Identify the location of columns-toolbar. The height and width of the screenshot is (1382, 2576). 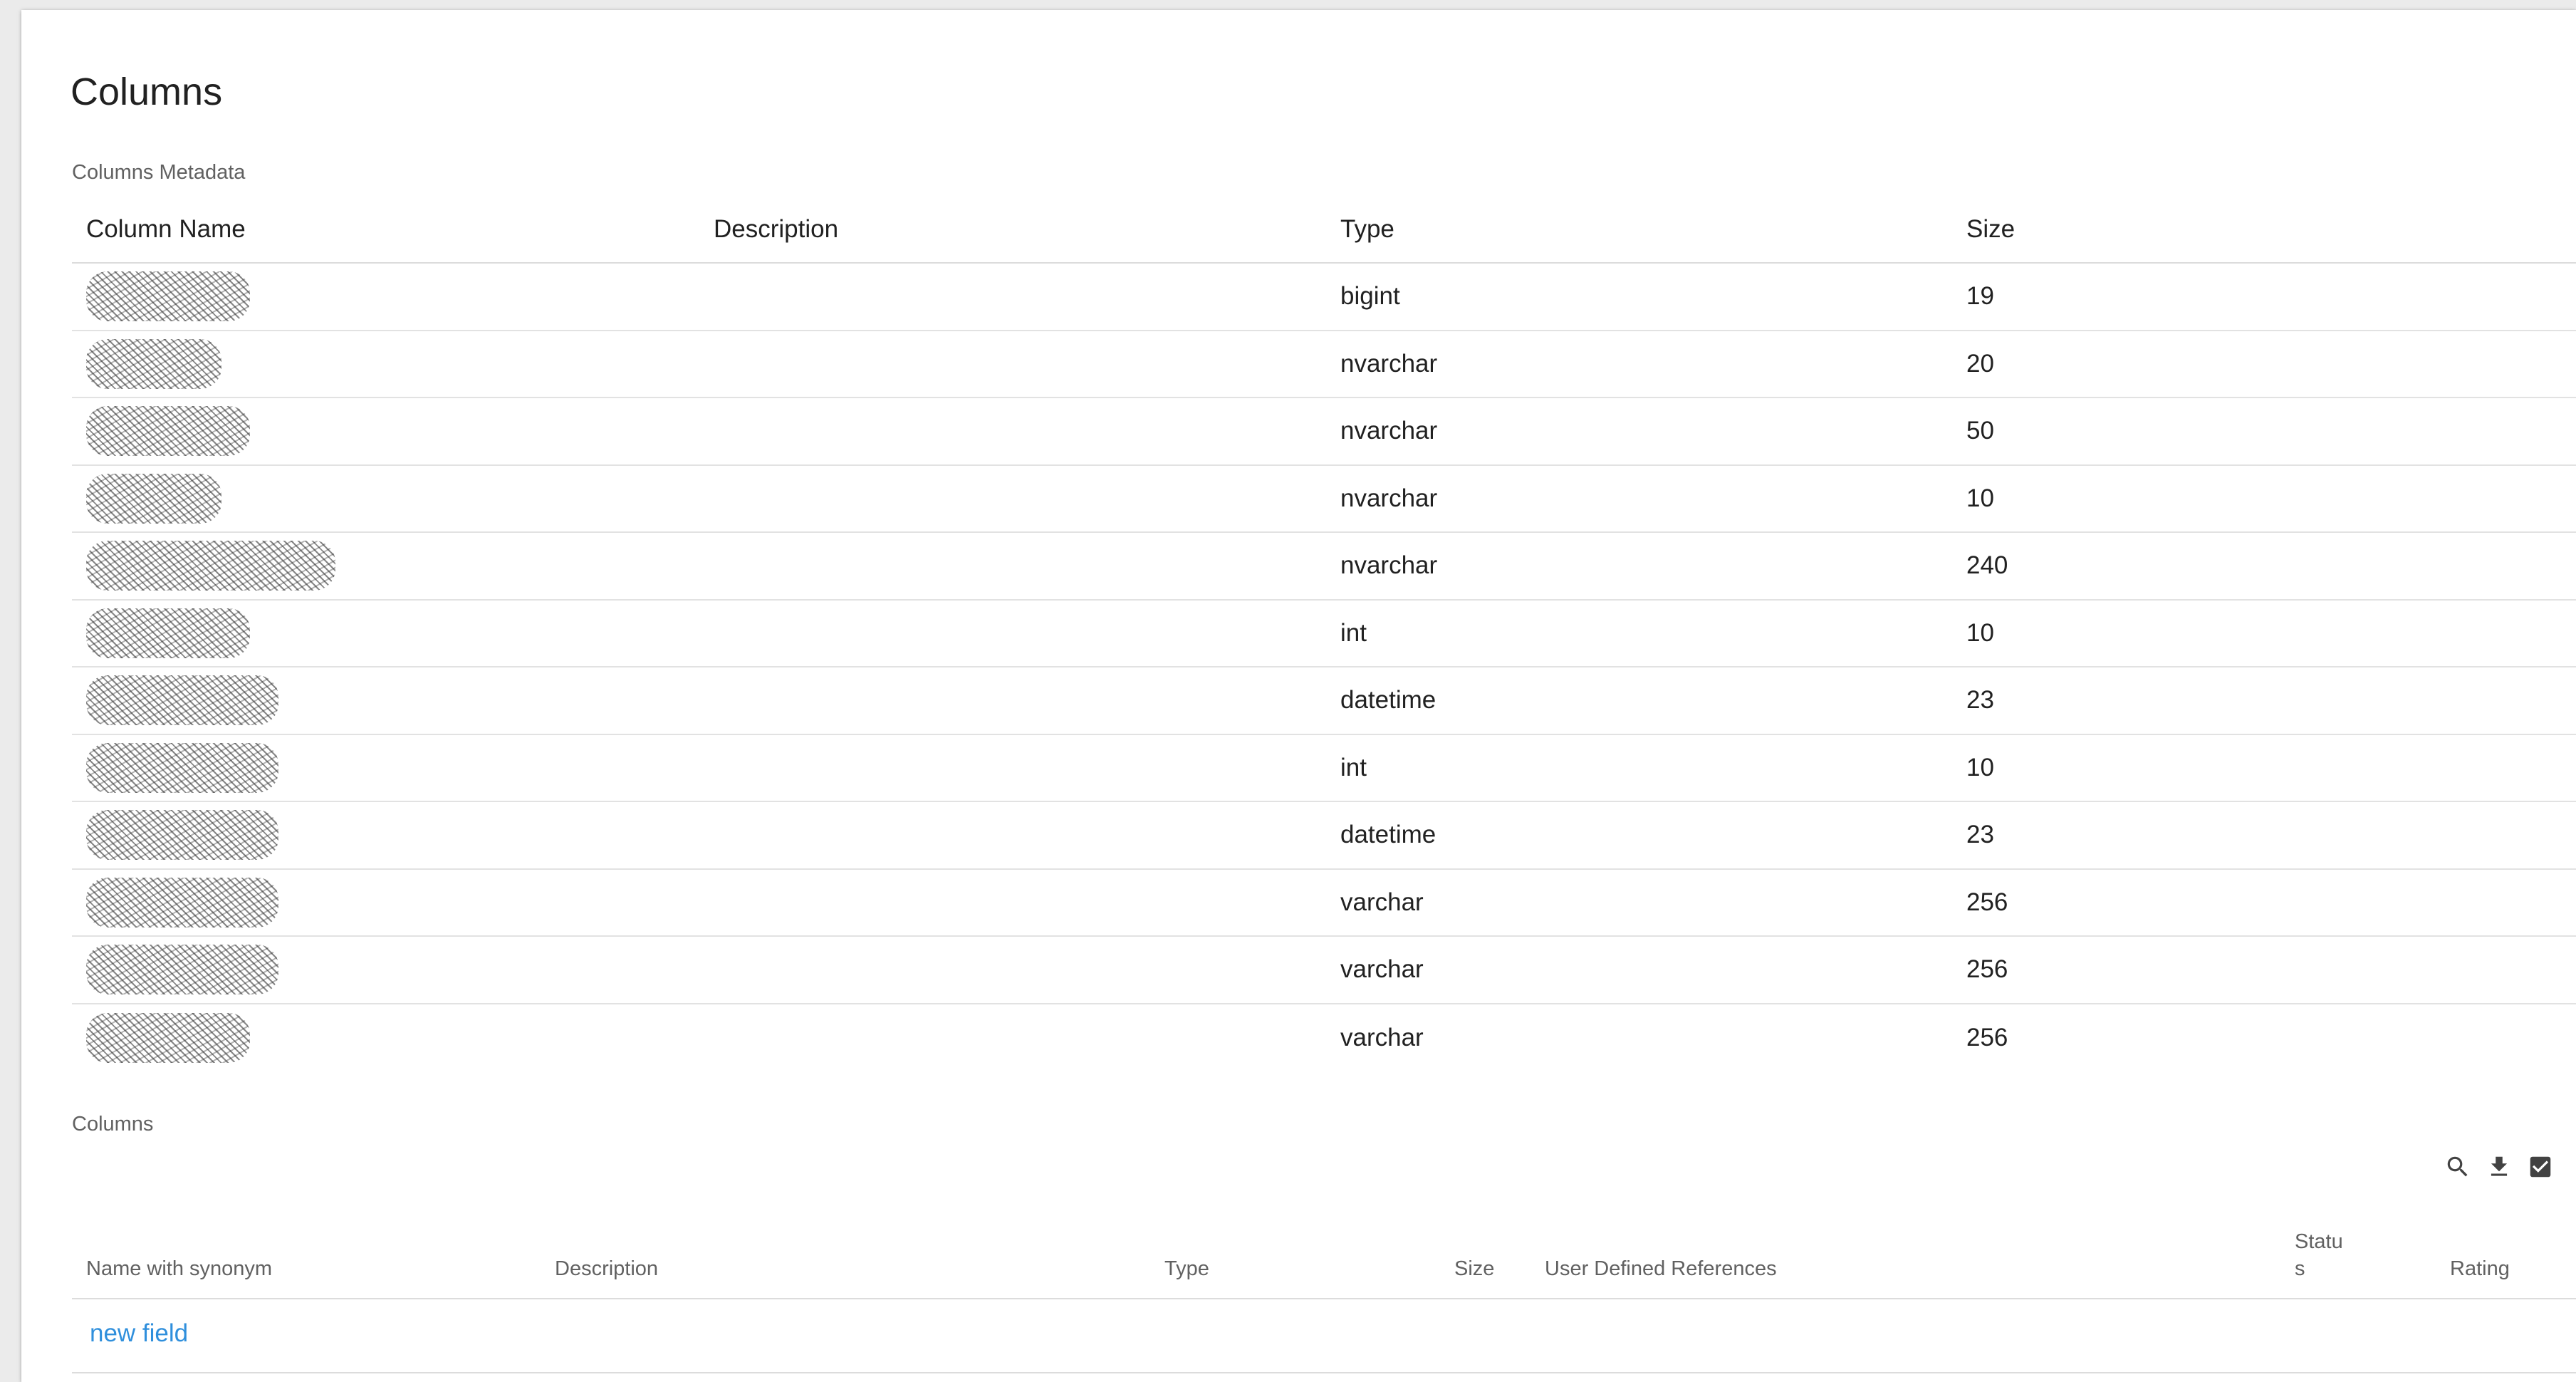
(2499, 1167).